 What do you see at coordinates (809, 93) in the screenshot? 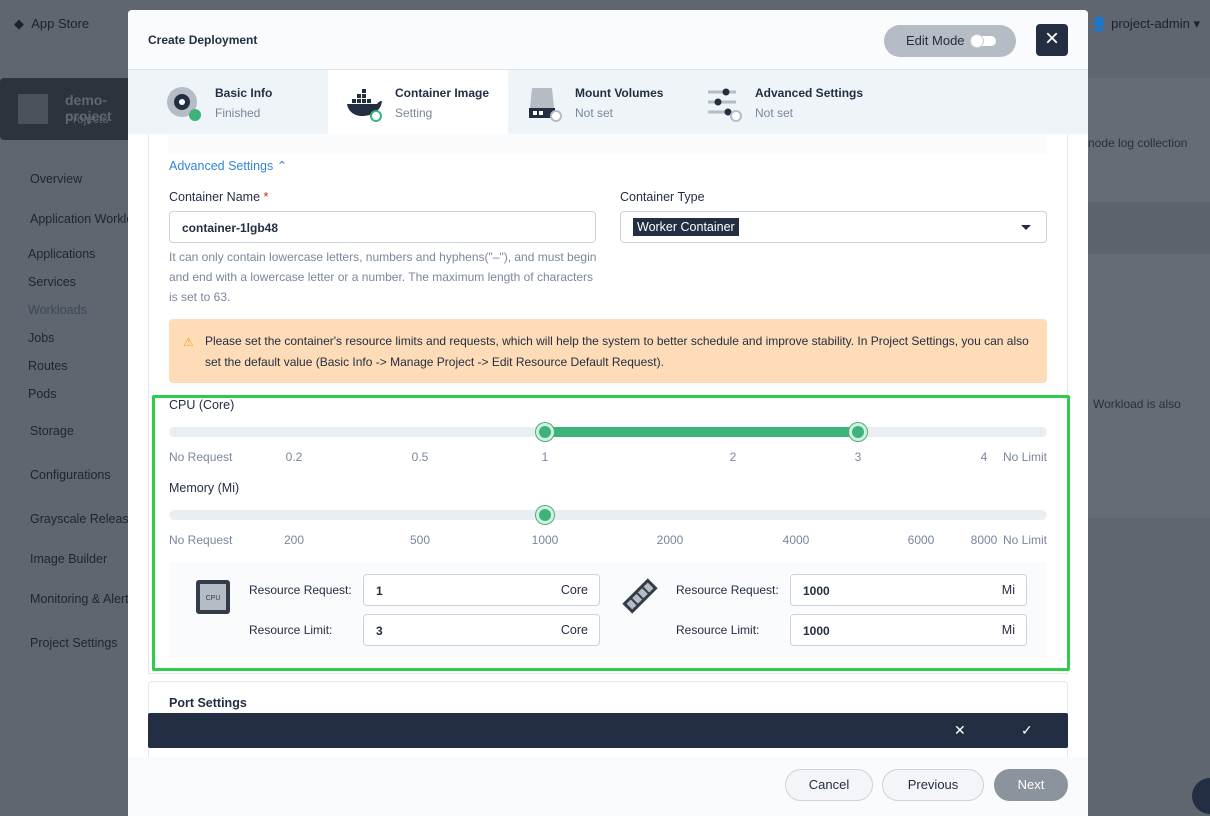
I see `step-label: Advanced Settings` at bounding box center [809, 93].